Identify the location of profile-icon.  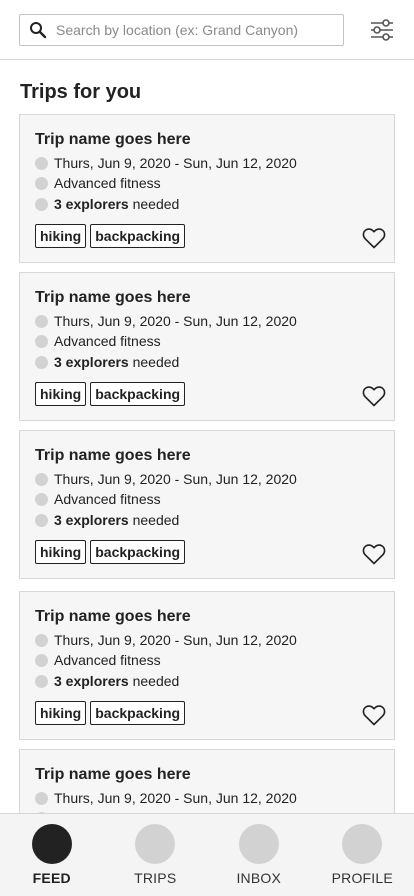
(362, 844).